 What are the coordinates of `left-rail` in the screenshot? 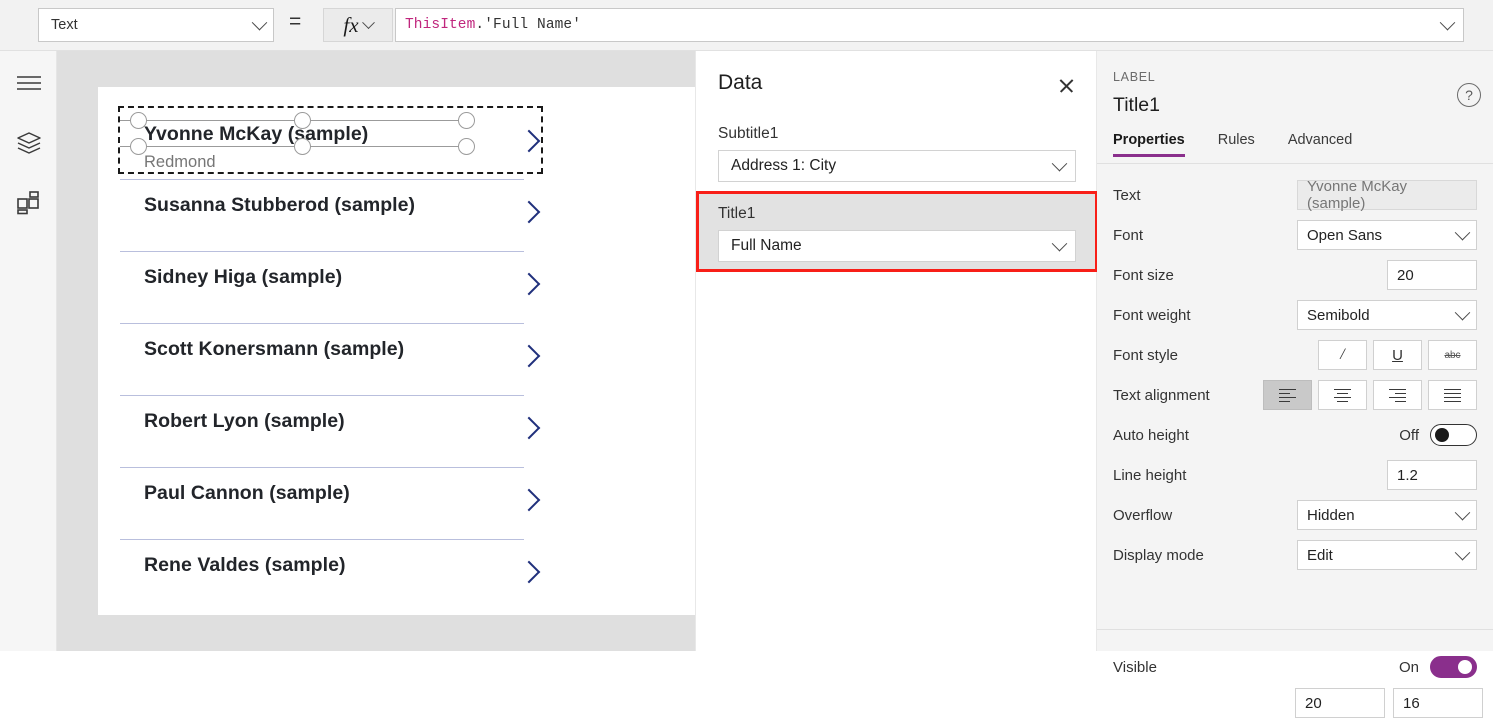 It's located at (28, 351).